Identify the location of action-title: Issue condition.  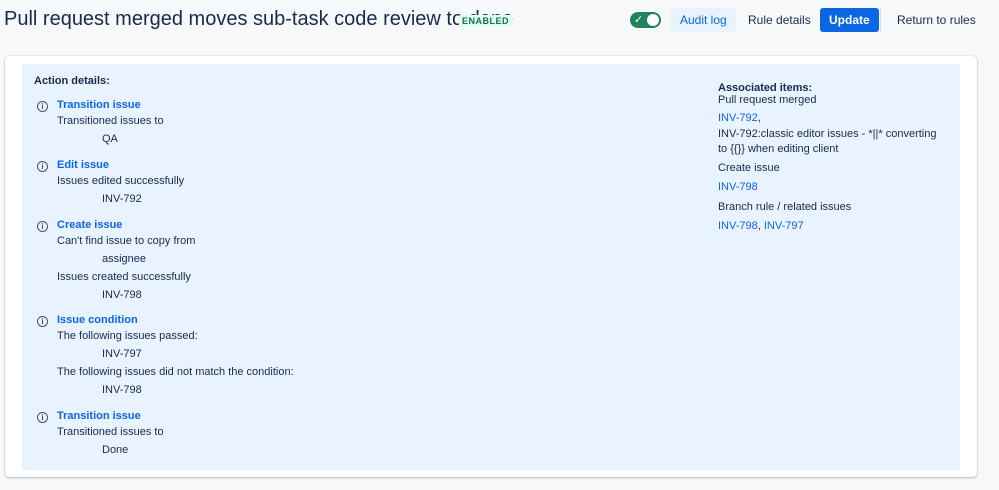
(97, 320).